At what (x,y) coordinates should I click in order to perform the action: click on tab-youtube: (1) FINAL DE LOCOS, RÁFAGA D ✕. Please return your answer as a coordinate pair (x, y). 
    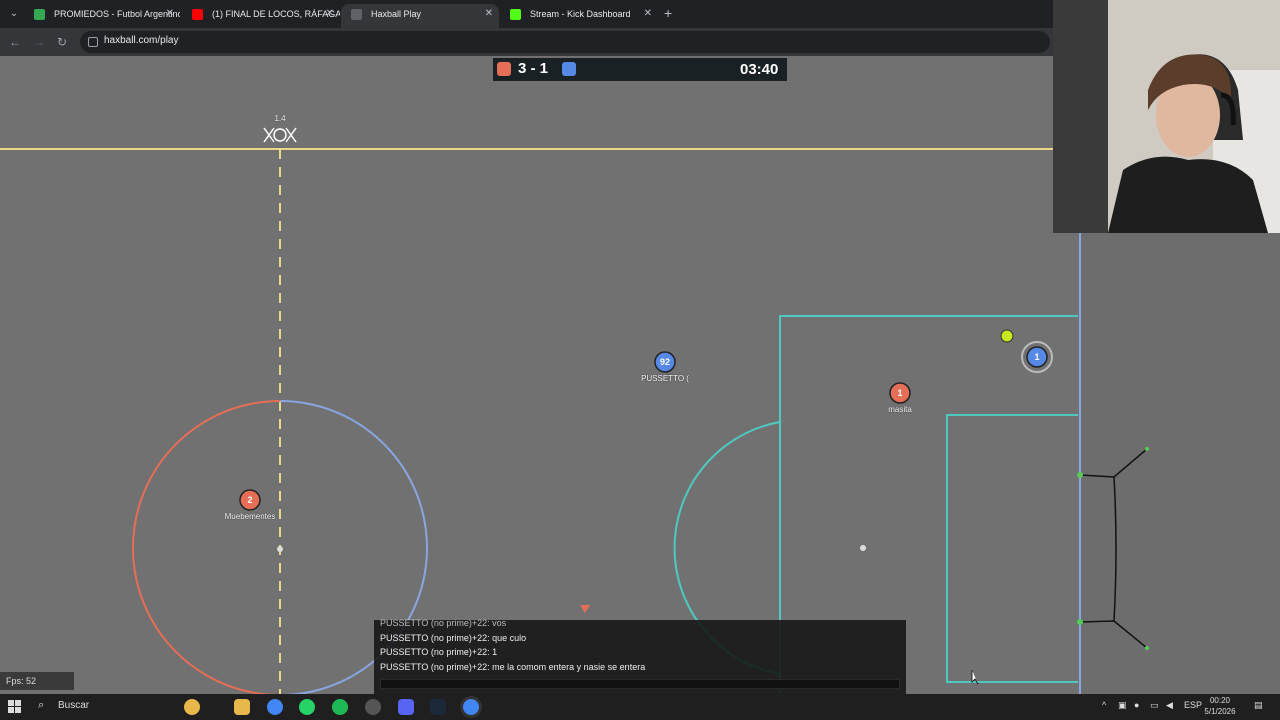
    Looking at the image, I should click on (261, 16).